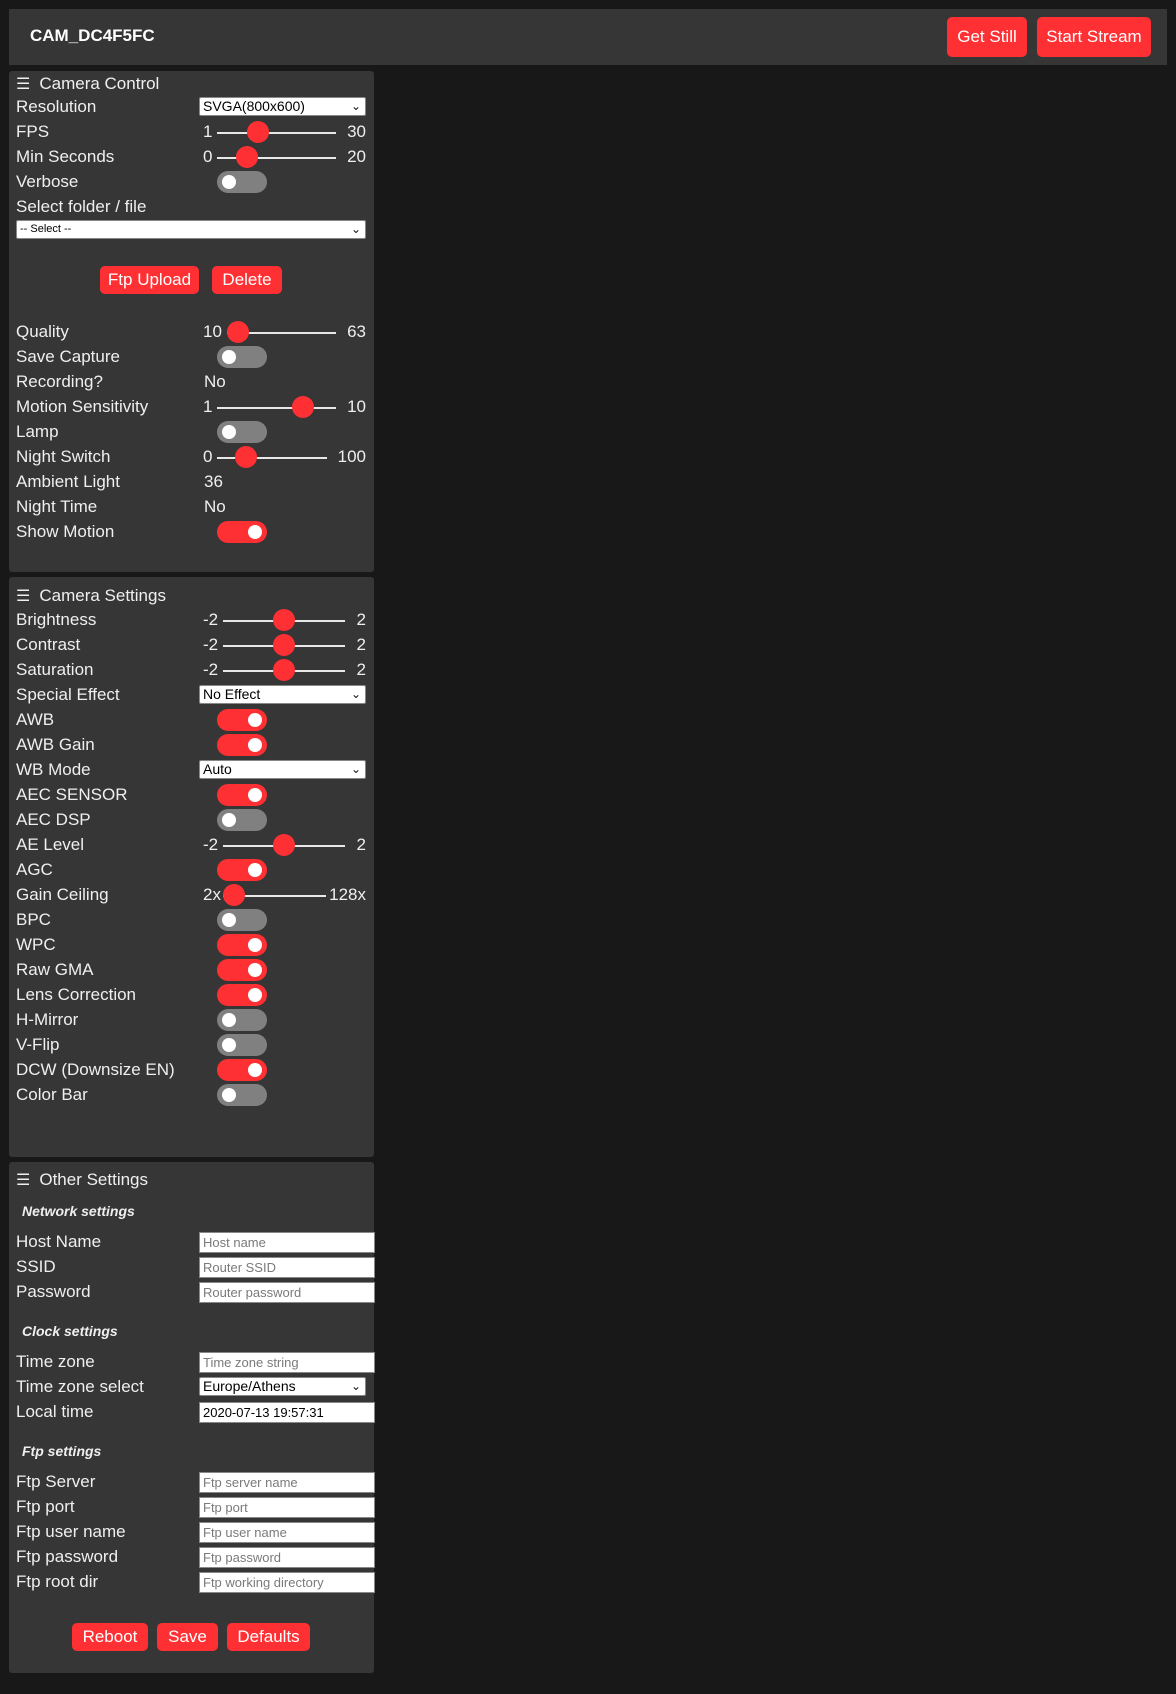 The width and height of the screenshot is (1176, 1694). Describe the element at coordinates (242, 795) in the screenshot. I see `aec-sensor-toggle` at that location.